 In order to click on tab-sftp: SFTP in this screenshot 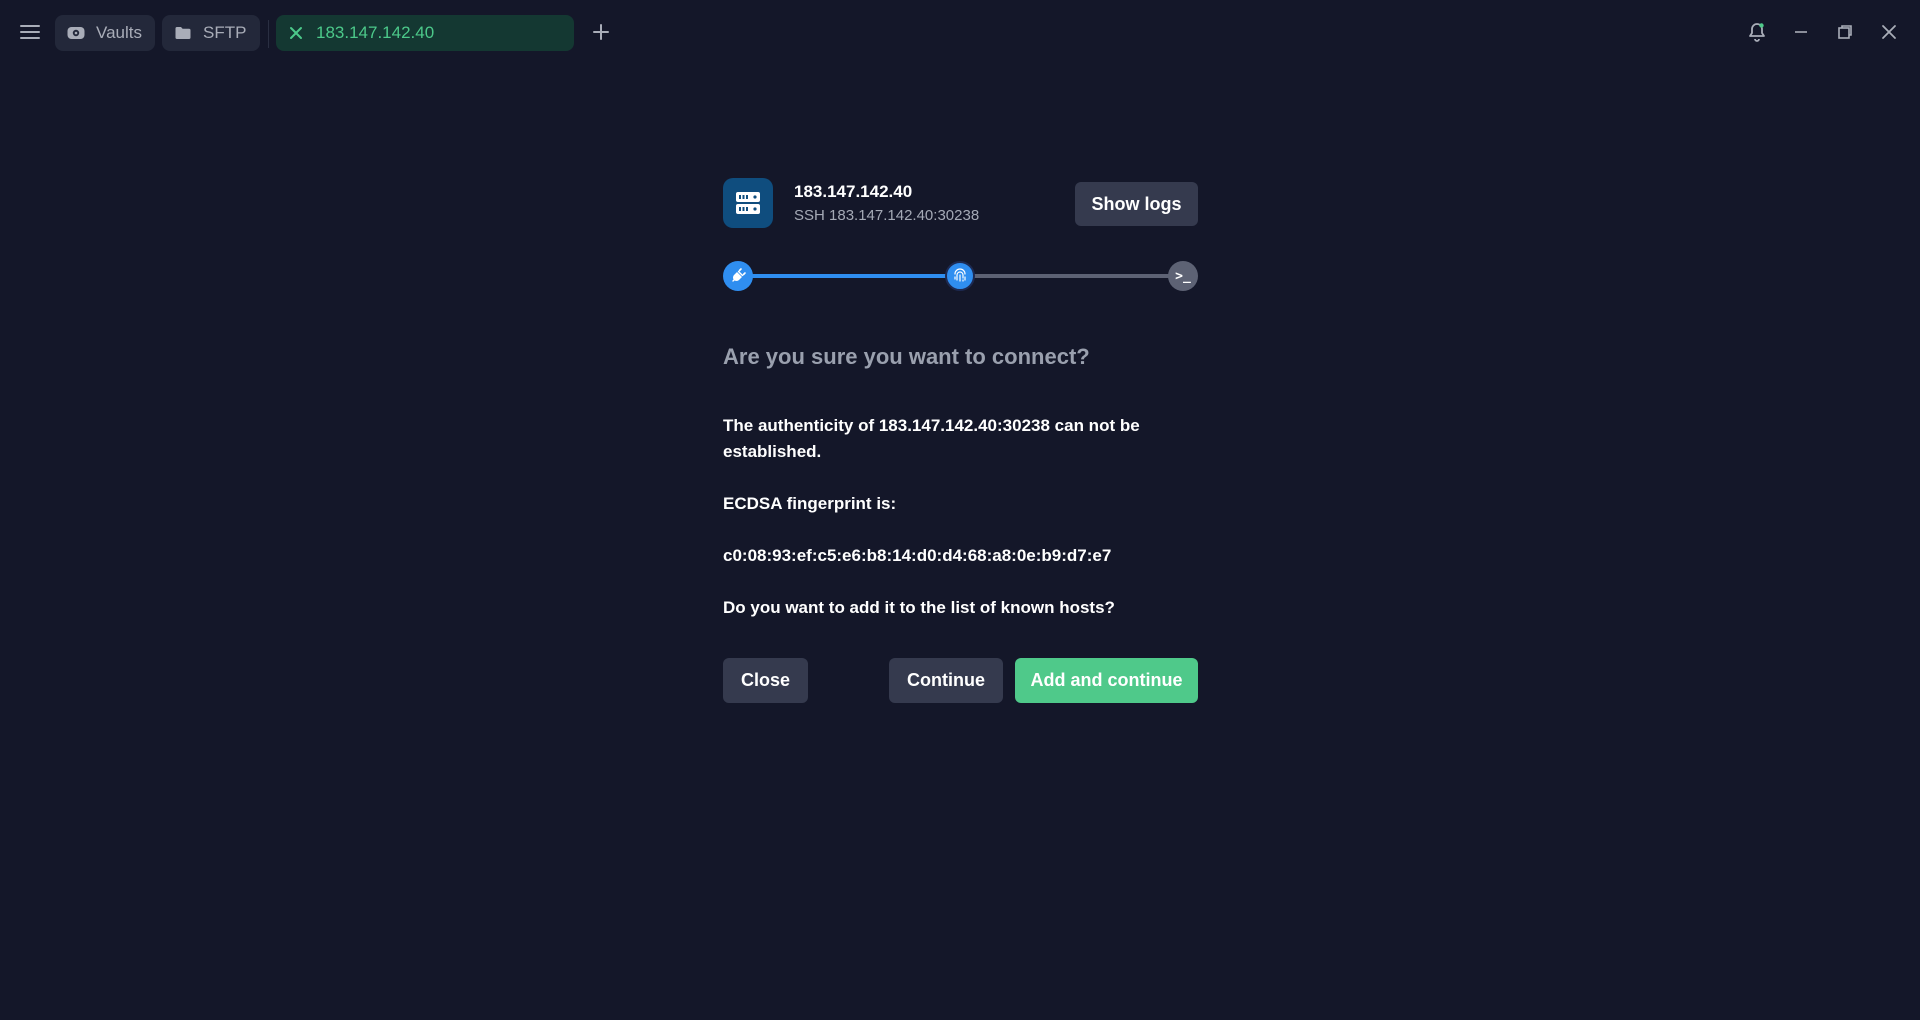, I will do `click(211, 33)`.